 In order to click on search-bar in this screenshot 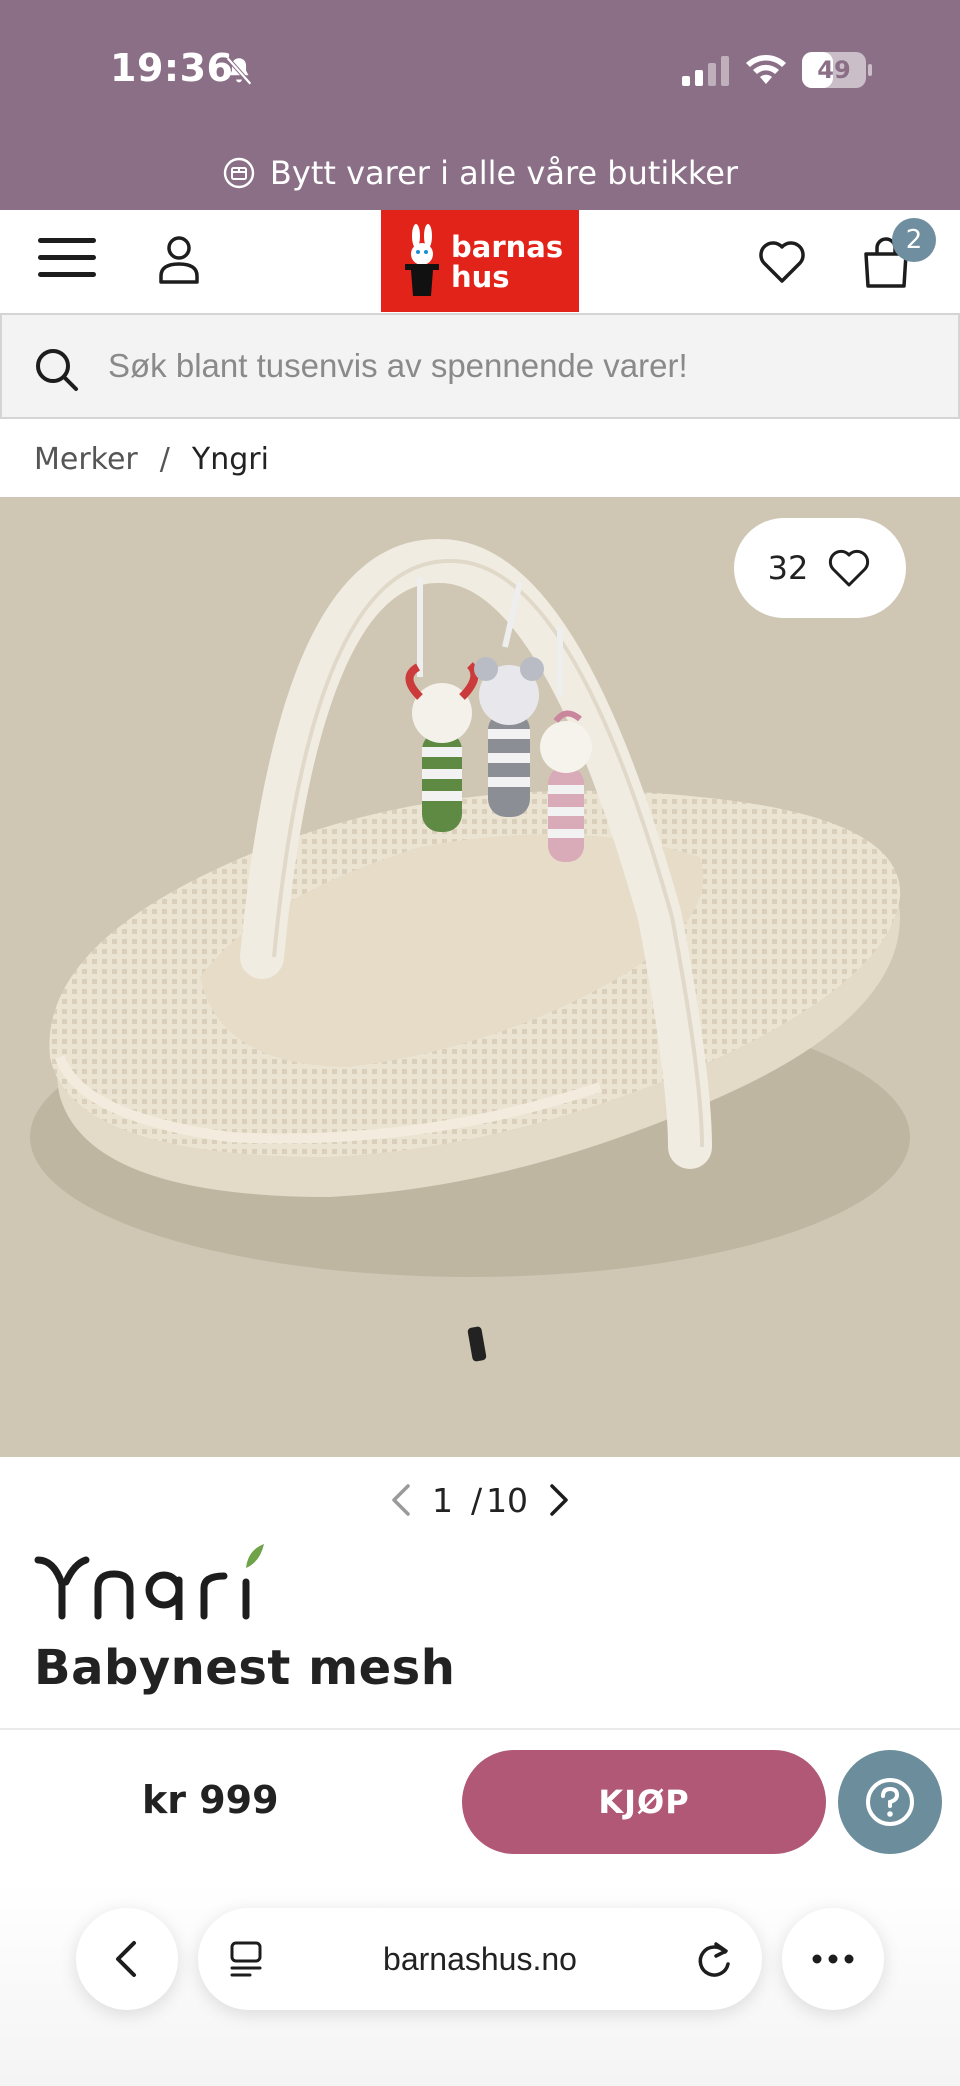, I will do `click(480, 366)`.